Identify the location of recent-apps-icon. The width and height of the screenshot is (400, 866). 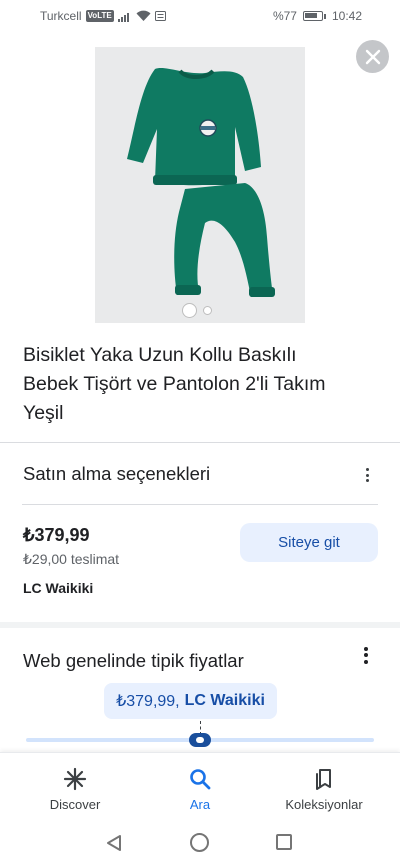
(284, 842).